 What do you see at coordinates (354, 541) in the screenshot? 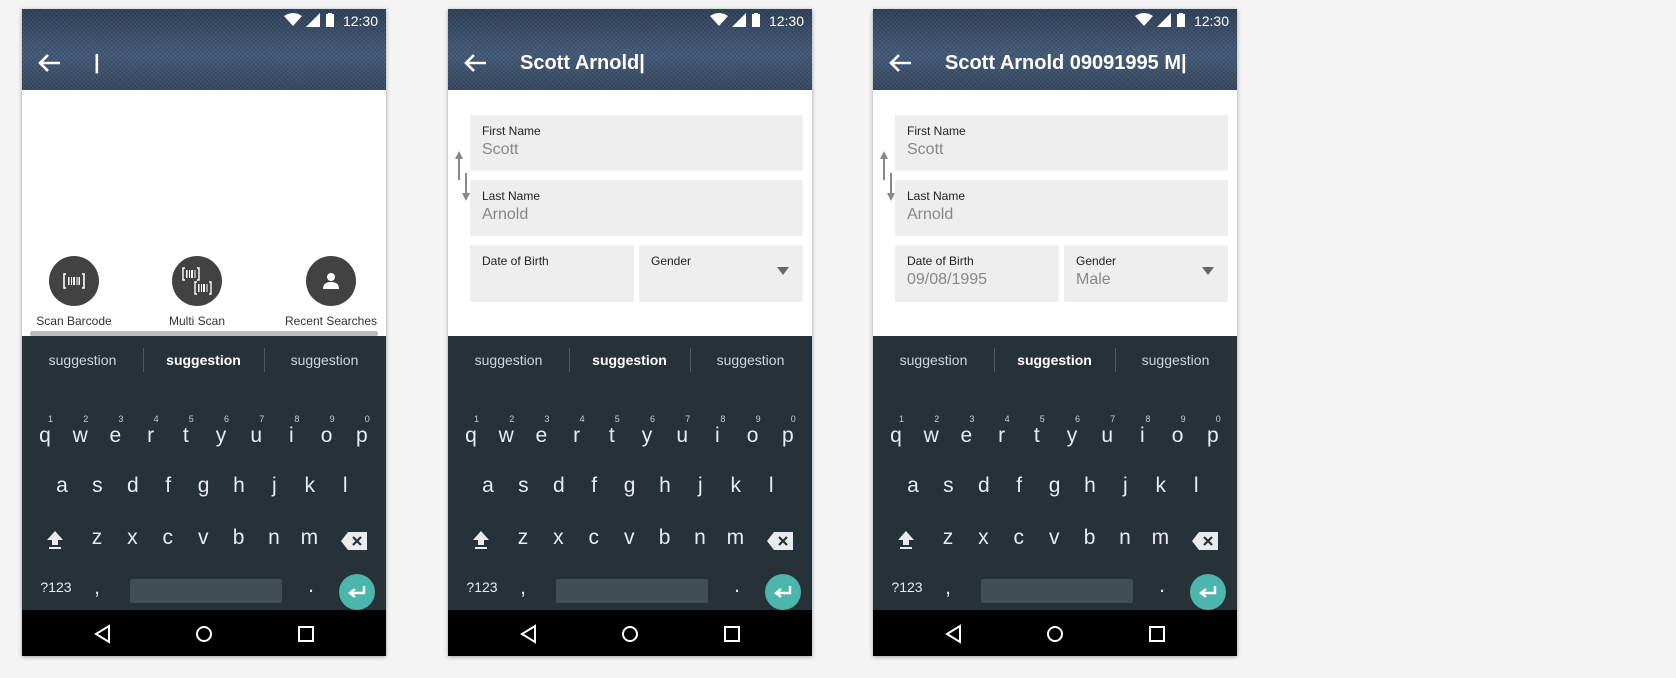
I see `backspace-icon` at bounding box center [354, 541].